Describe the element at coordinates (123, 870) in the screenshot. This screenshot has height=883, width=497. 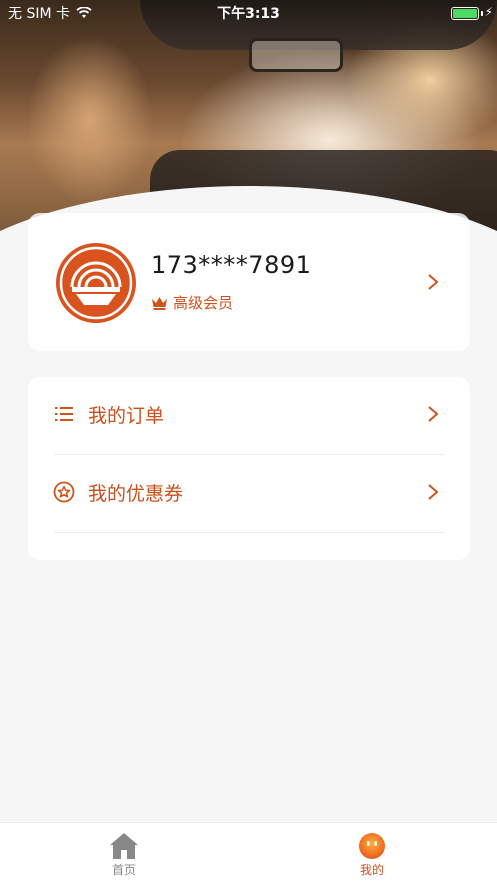
I see `tab-home-label: 首页` at that location.